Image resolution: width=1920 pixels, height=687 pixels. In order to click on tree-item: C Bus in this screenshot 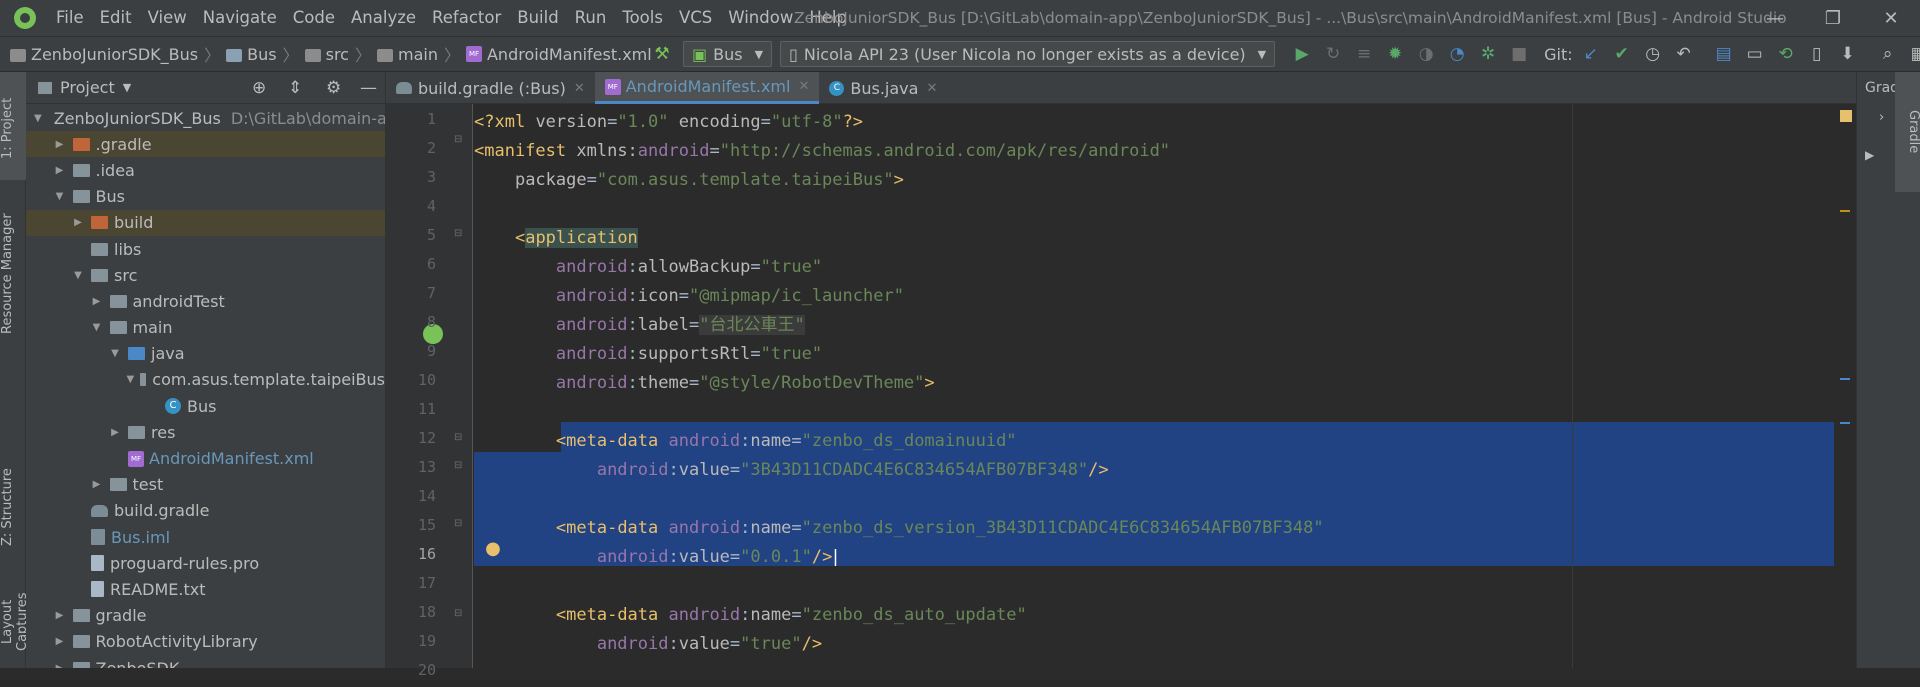, I will do `click(205, 406)`.